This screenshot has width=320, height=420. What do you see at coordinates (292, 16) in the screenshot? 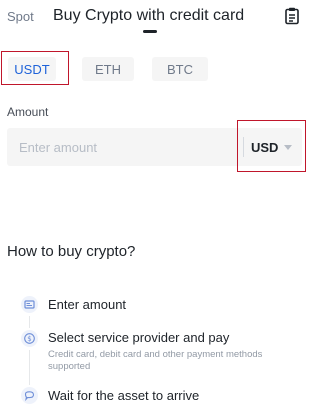
I see `orders-icon` at bounding box center [292, 16].